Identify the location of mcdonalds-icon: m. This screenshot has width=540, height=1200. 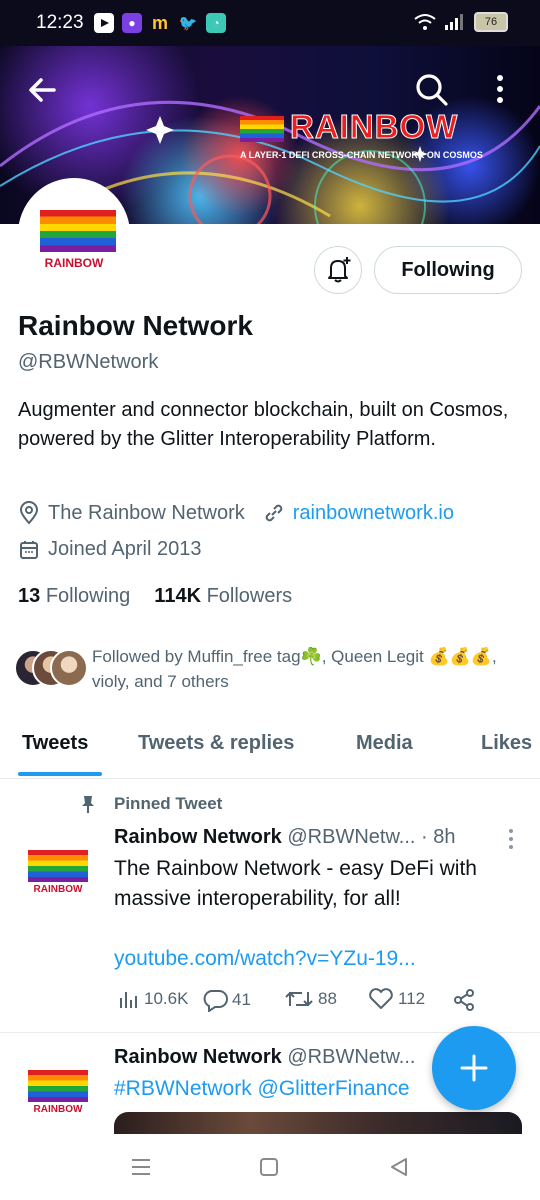
(159, 22).